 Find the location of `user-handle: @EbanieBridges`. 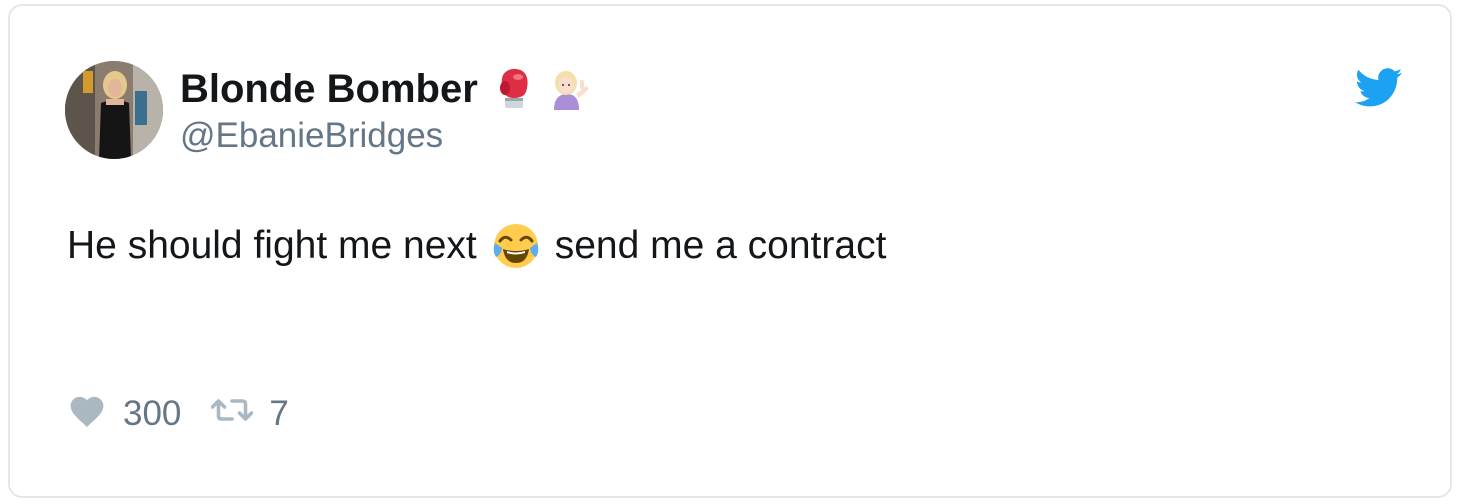

user-handle: @EbanieBridges is located at coordinates (311, 136).